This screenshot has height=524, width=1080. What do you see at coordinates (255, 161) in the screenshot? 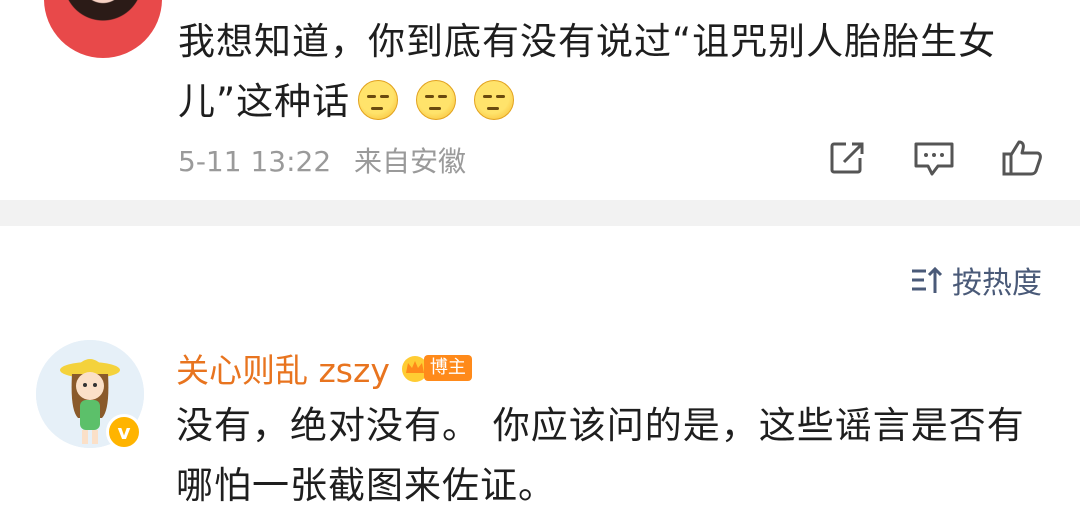
I see `timestamp: 5-11 13:22` at bounding box center [255, 161].